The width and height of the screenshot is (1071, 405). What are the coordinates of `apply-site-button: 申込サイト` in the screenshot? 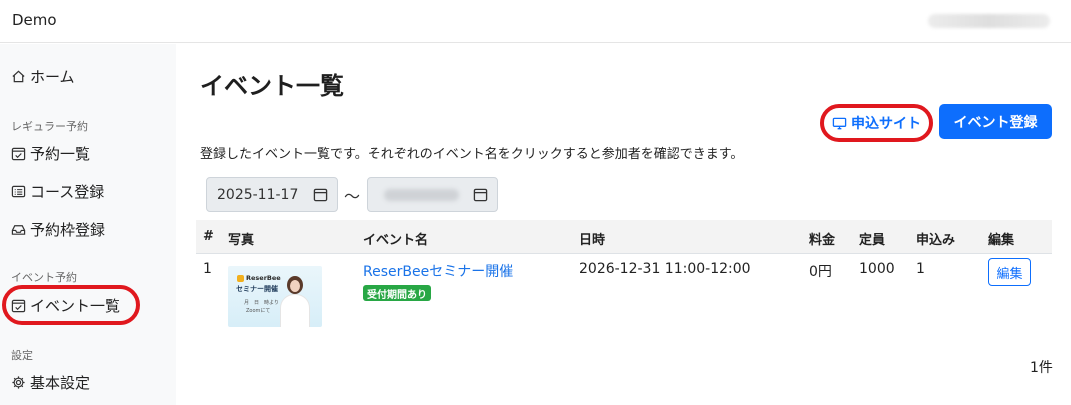 It's located at (876, 123).